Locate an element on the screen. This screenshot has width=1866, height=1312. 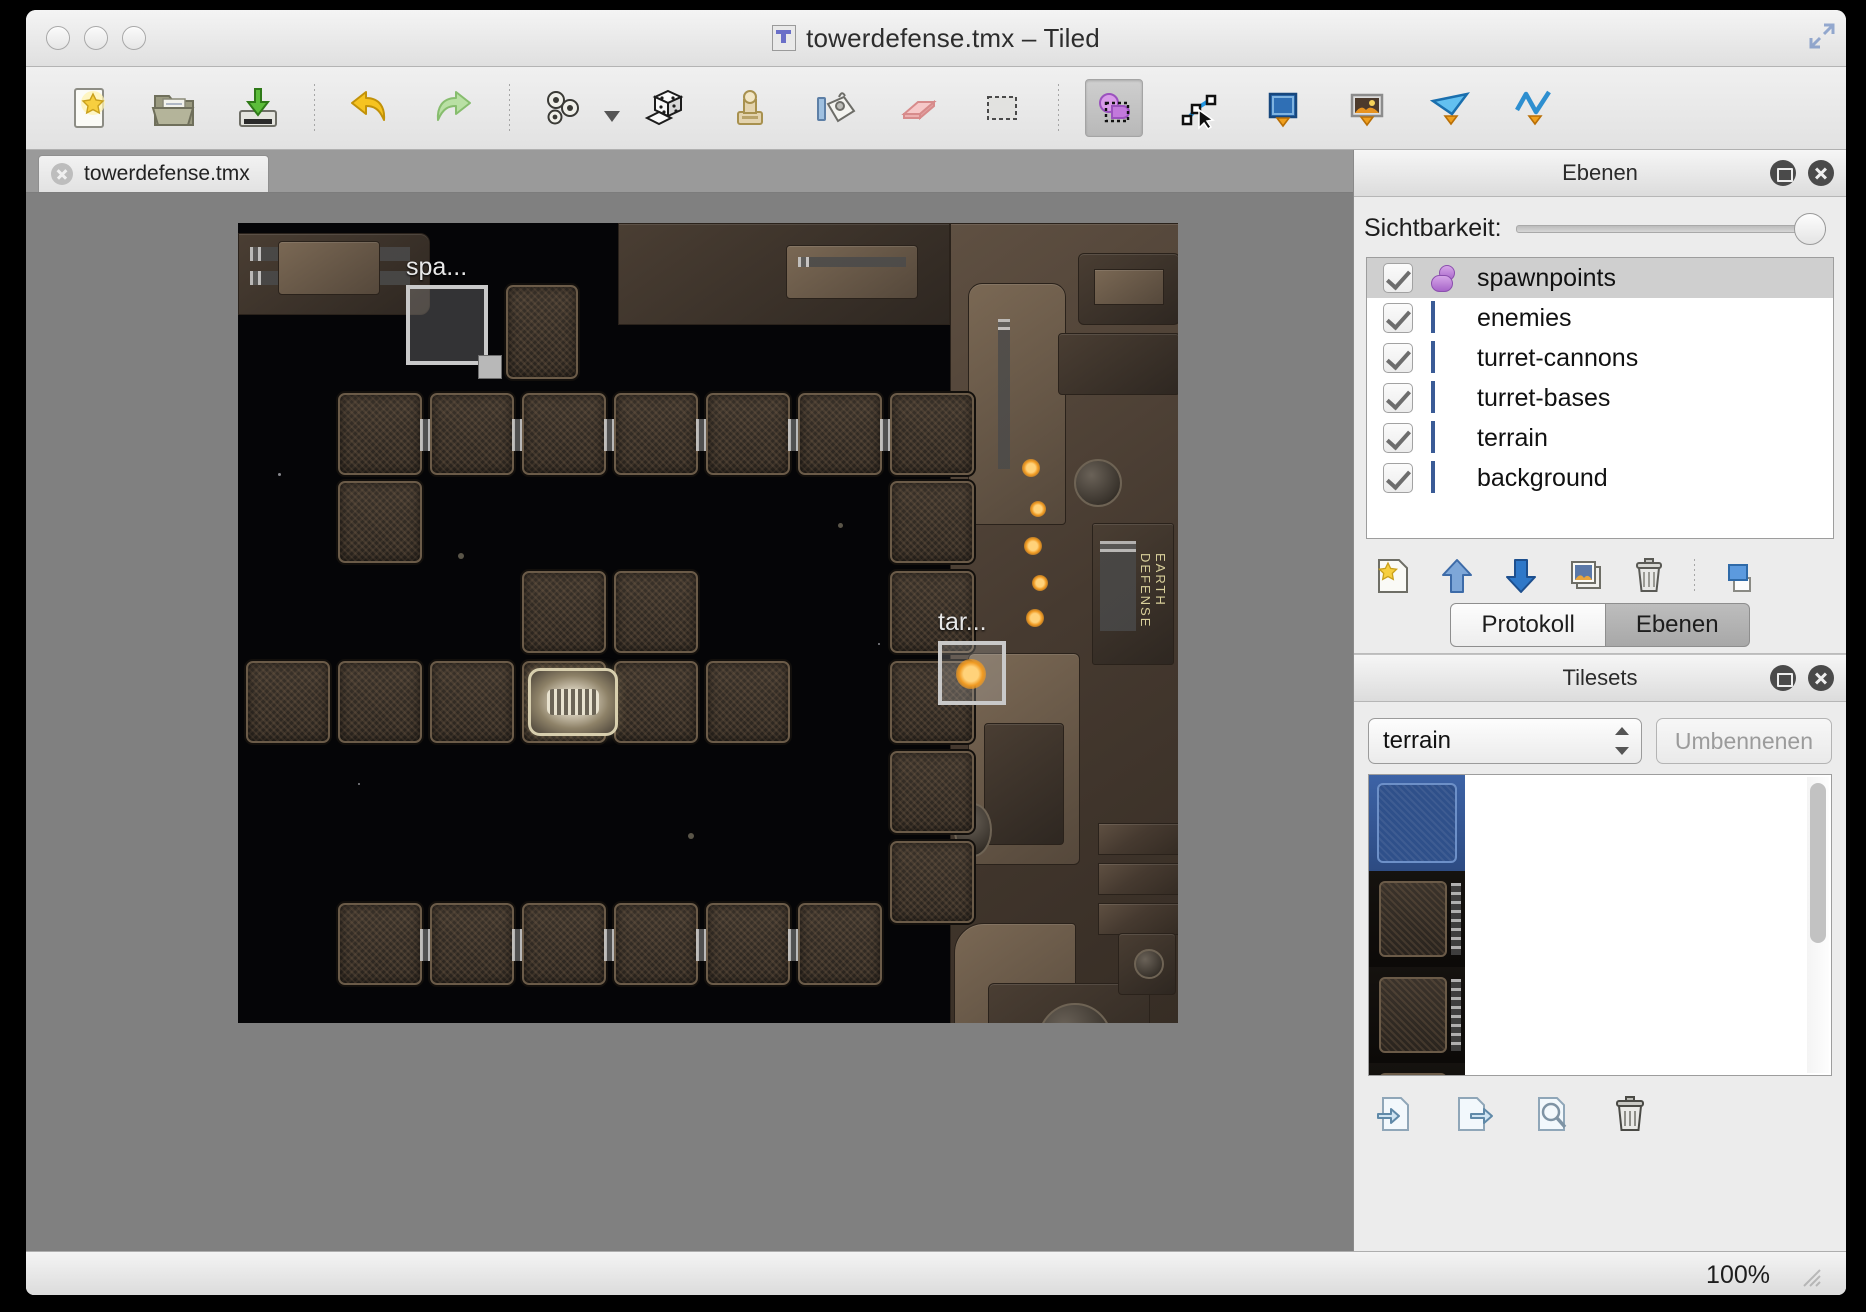
chevron-updown-icon is located at coordinates (1621, 741).